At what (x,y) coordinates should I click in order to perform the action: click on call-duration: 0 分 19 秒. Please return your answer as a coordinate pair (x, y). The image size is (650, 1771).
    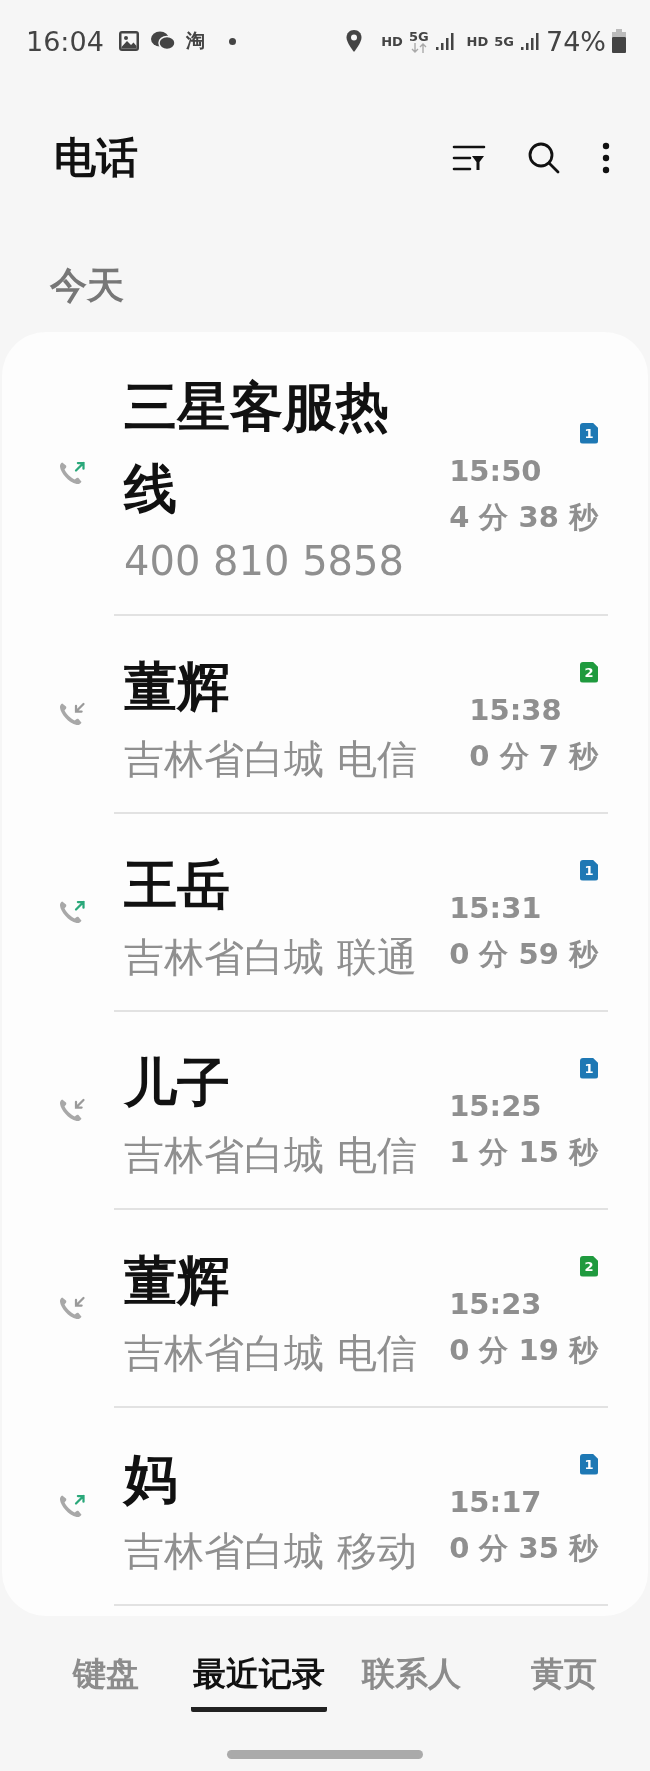
    Looking at the image, I should click on (523, 1350).